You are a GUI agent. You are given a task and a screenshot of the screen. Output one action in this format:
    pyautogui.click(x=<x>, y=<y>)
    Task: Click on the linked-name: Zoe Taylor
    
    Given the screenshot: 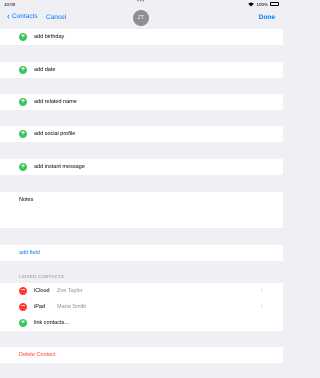 What is the action you would take?
    pyautogui.click(x=70, y=291)
    